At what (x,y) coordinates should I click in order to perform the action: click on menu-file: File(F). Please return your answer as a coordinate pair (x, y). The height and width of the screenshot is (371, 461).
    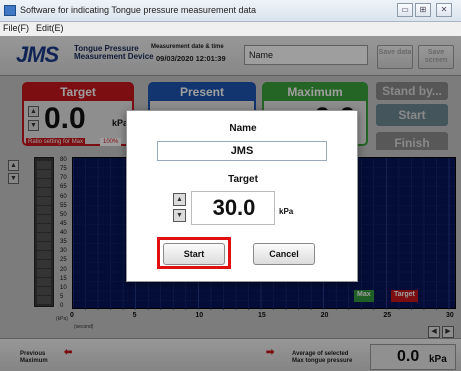
    Looking at the image, I should click on (16, 28).